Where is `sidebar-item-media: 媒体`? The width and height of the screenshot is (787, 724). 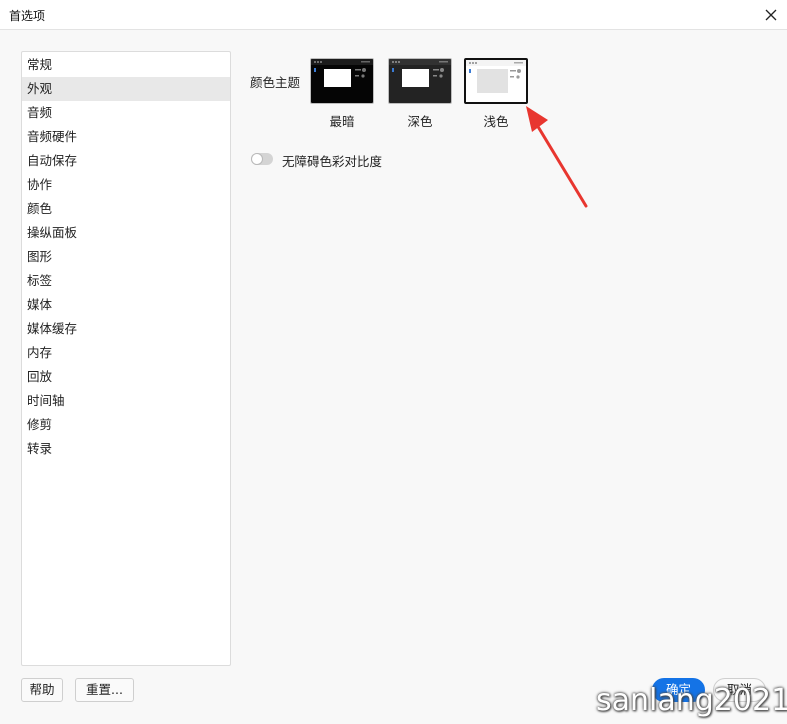
sidebar-item-media: 媒体 is located at coordinates (126, 305).